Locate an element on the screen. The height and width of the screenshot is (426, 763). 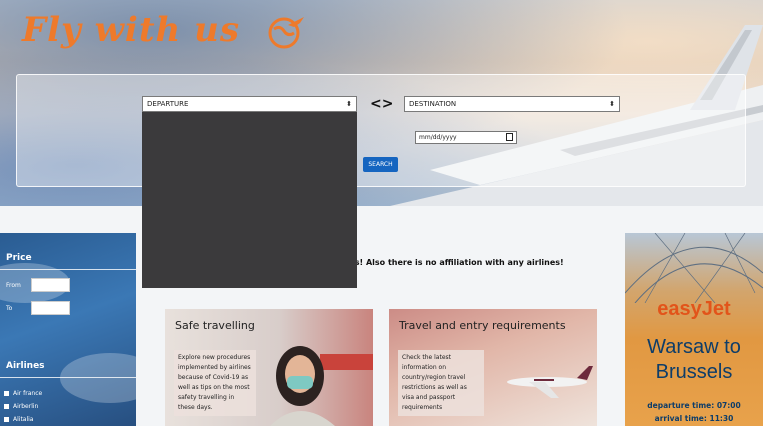
price-to-input is located at coordinates (50, 308).